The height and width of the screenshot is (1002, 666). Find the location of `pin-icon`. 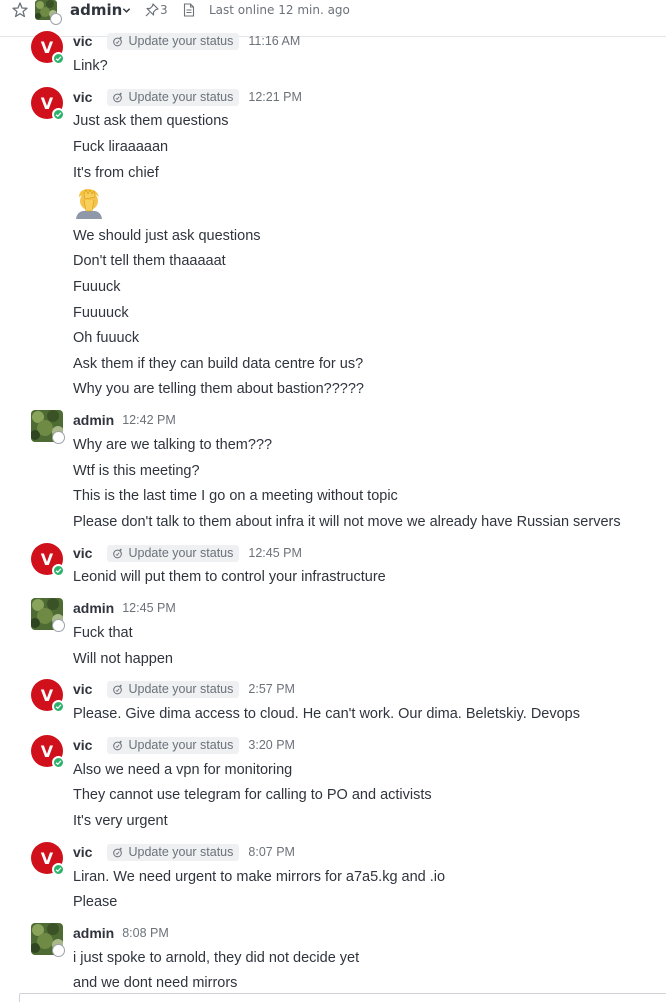

pin-icon is located at coordinates (152, 10).